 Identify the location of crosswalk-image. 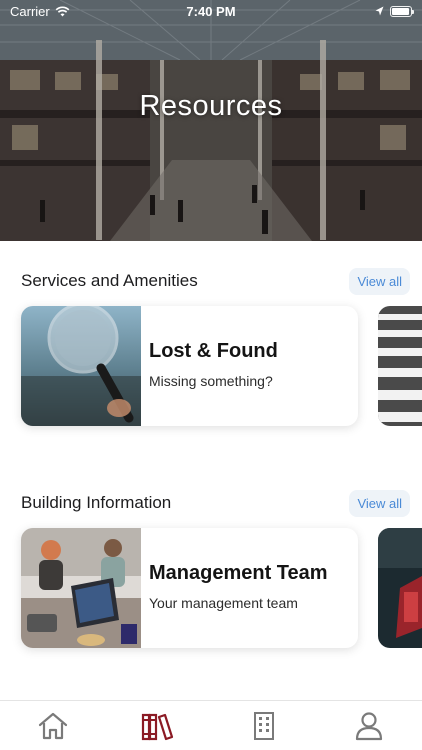
(400, 366).